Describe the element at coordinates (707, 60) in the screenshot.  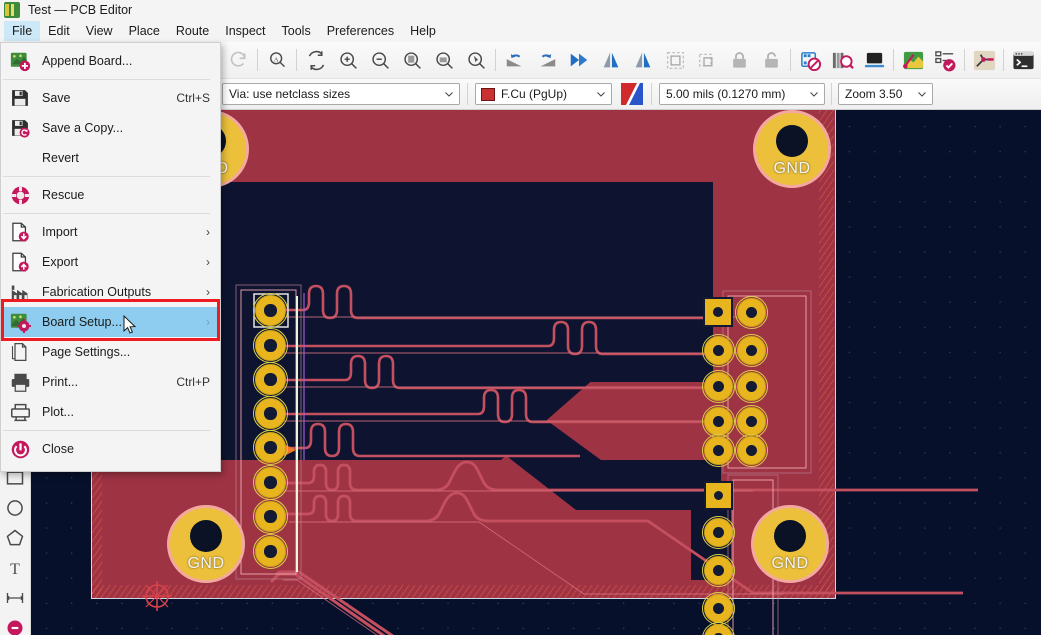
I see `ungroup-icon` at that location.